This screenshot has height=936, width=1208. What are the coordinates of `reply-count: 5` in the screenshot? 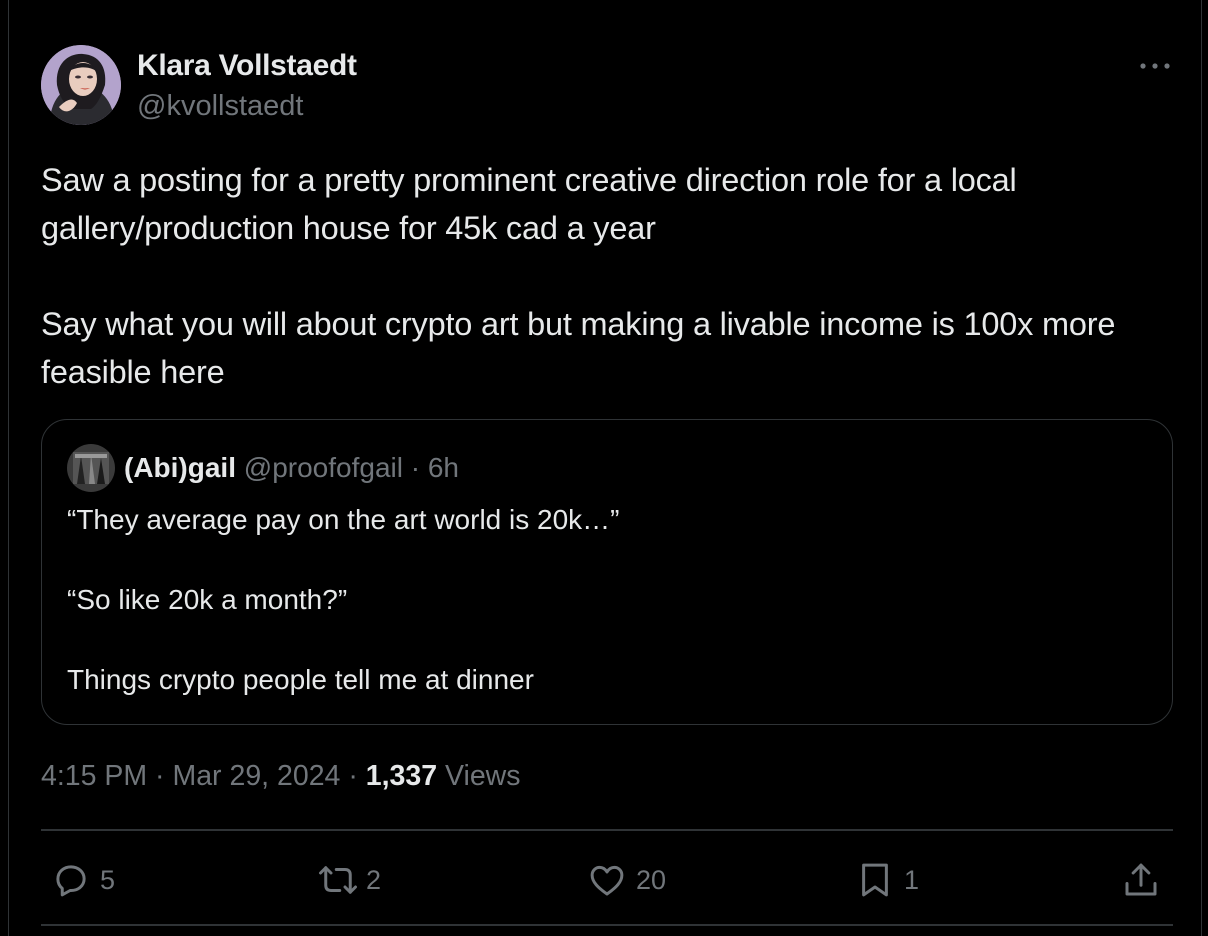 It's located at (108, 879).